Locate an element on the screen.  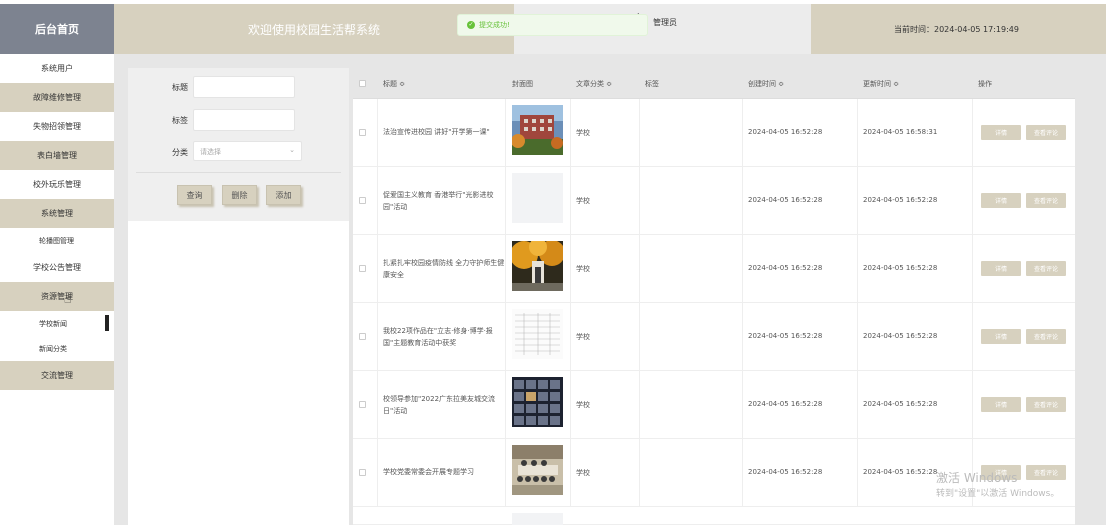
select-all-checkbox is located at coordinates (362, 83).